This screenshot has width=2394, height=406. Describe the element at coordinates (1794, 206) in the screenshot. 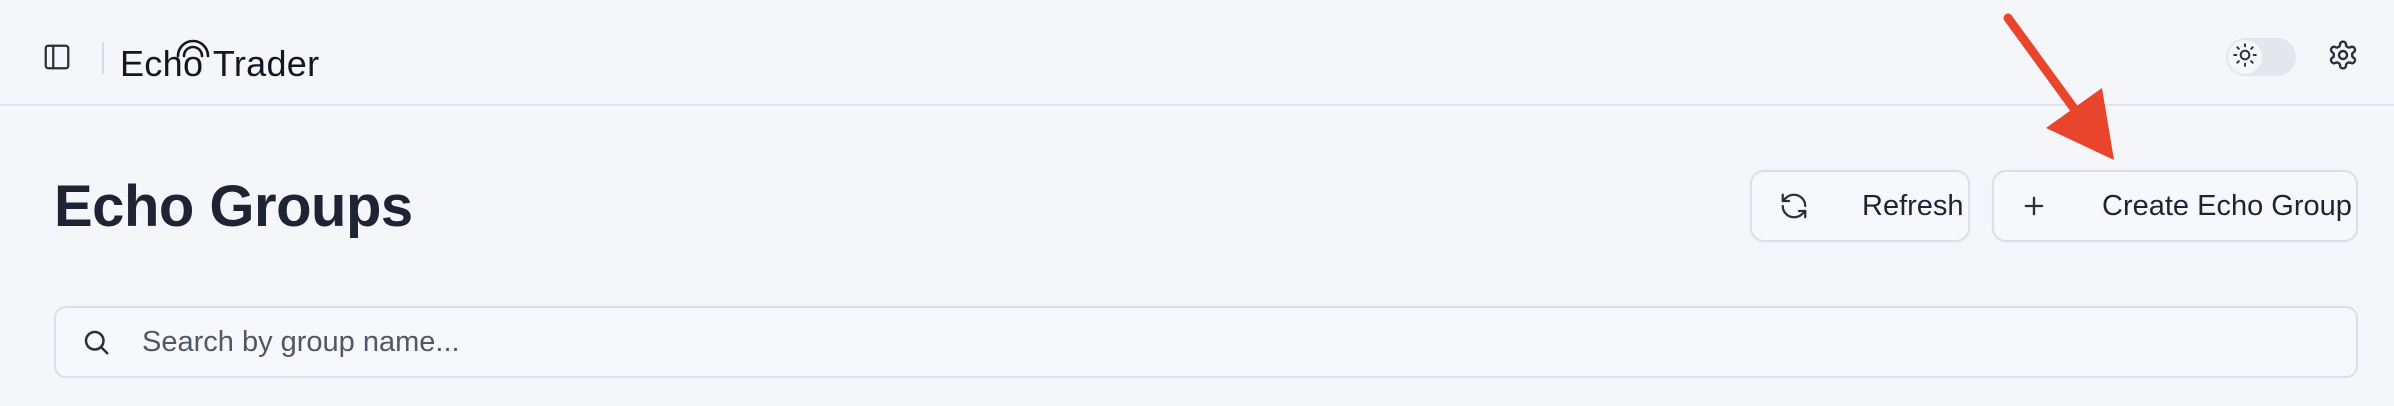

I see `refresh-icon` at that location.